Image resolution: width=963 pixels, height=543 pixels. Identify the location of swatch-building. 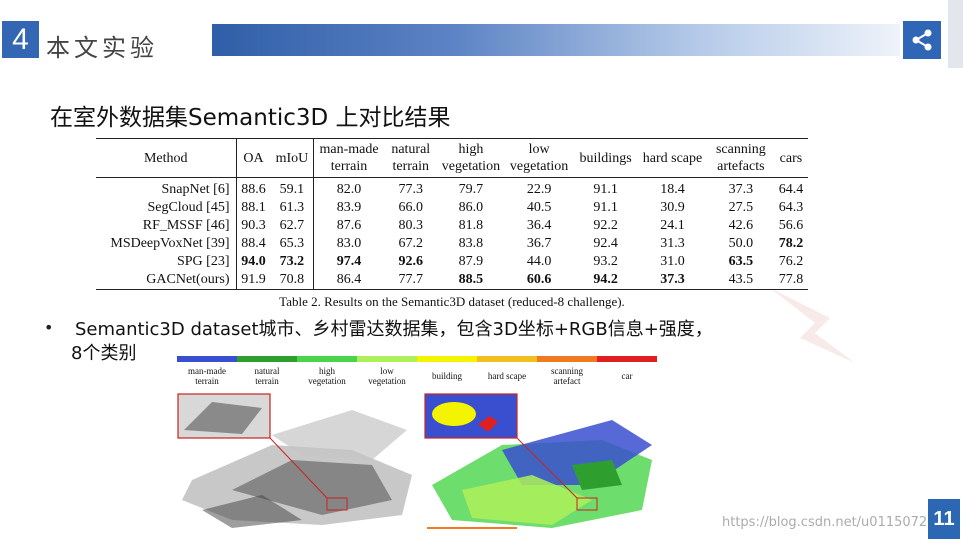
(447, 359).